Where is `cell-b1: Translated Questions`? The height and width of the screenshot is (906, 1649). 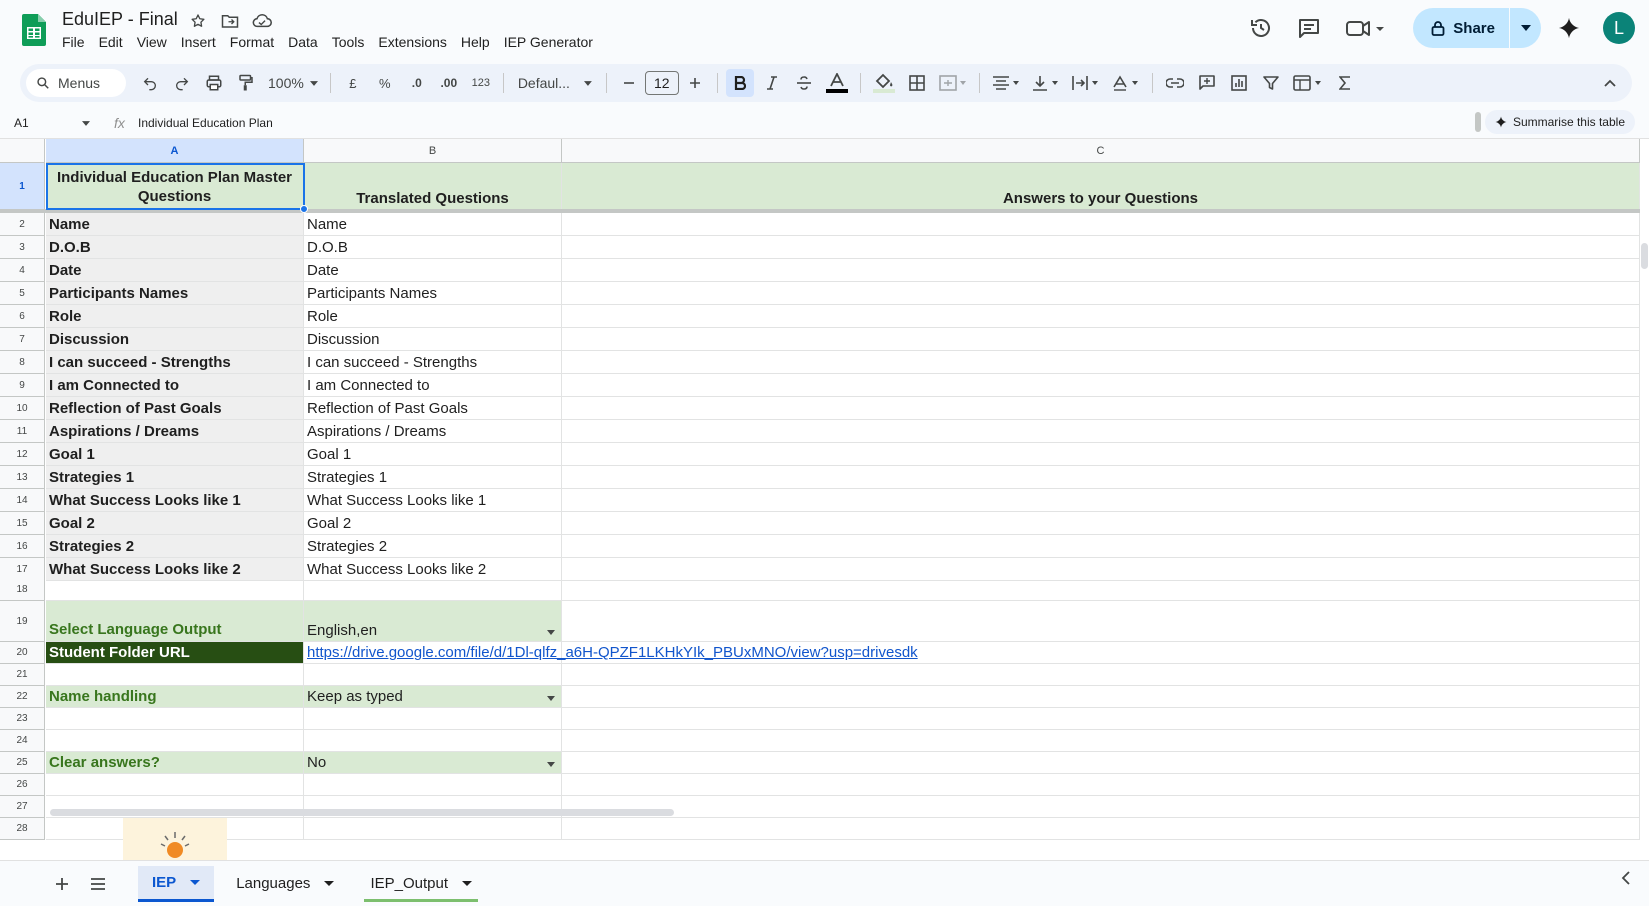
cell-b1: Translated Questions is located at coordinates (433, 186).